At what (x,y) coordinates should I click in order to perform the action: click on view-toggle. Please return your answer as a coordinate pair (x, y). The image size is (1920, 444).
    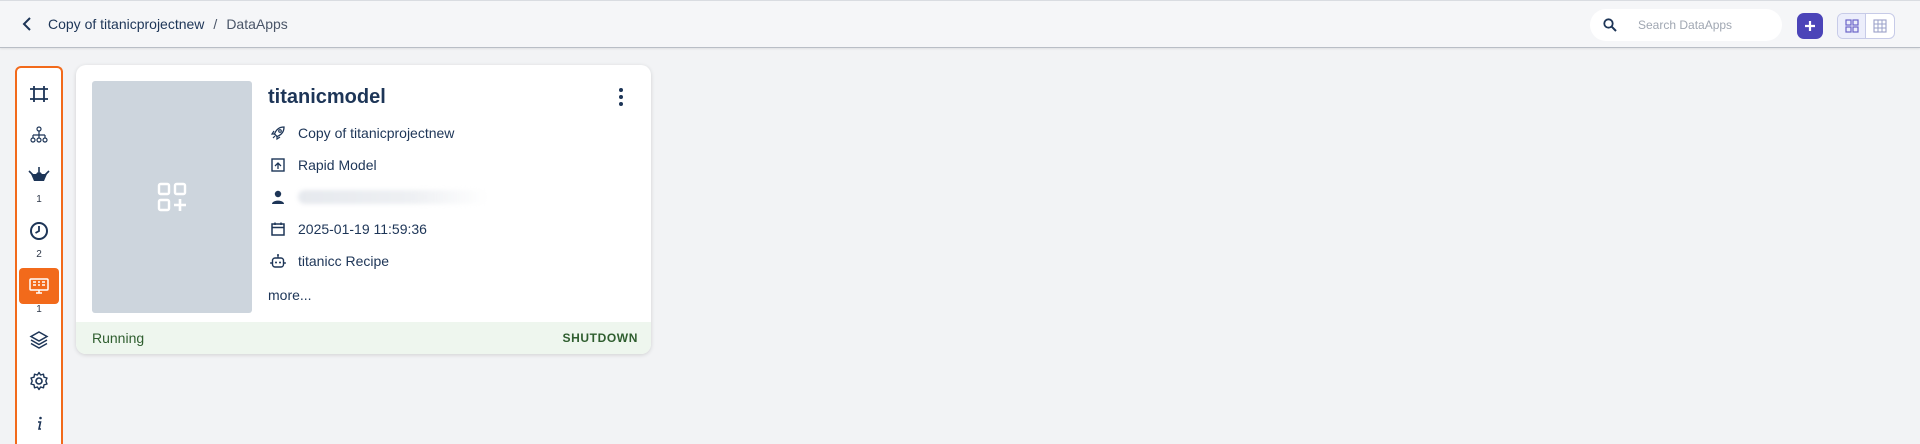
    Looking at the image, I should click on (1866, 26).